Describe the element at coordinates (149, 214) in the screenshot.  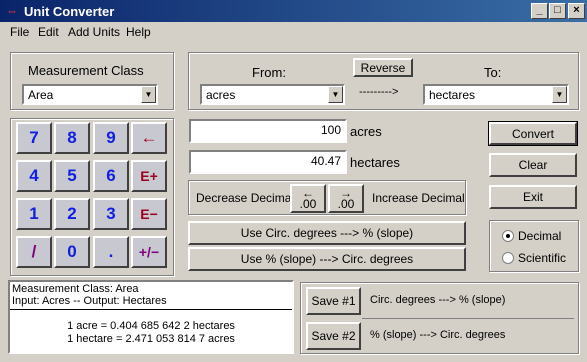
I see `key-exp-minus: E−` at that location.